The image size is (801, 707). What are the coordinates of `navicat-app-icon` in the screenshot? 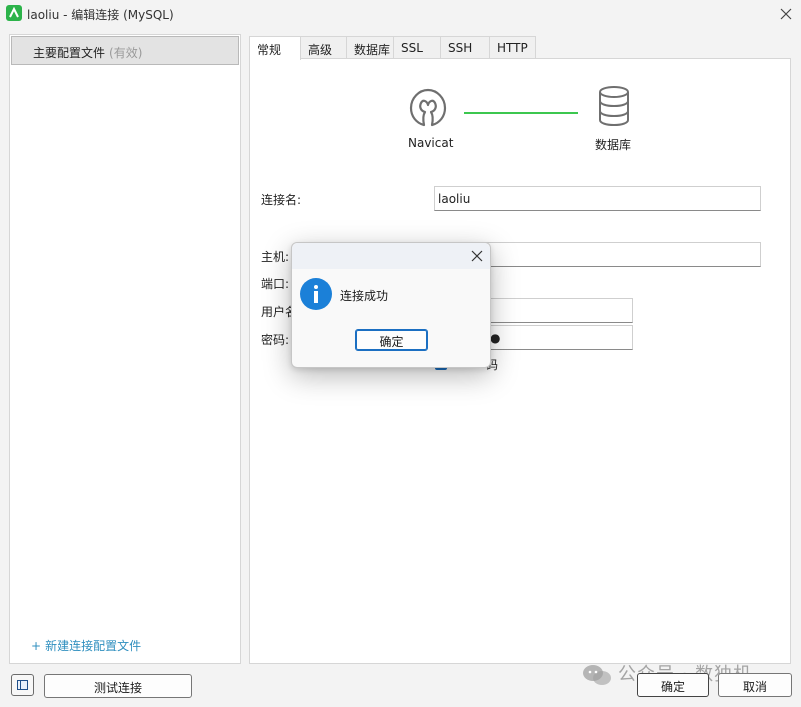 It's located at (14, 13).